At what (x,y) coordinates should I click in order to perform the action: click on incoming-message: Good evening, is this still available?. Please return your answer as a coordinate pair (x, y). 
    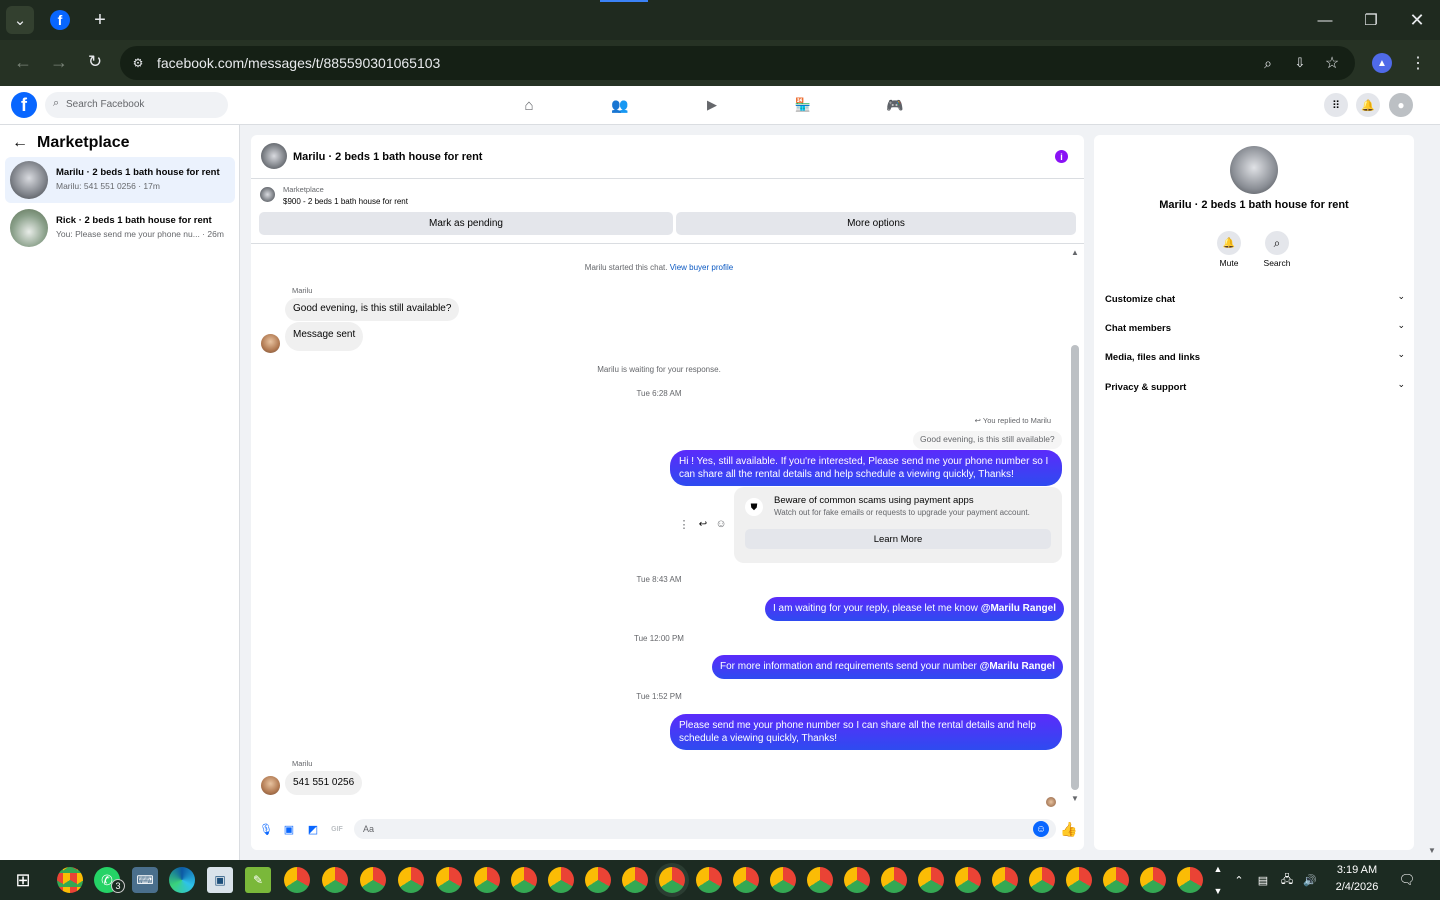
    Looking at the image, I should click on (372, 309).